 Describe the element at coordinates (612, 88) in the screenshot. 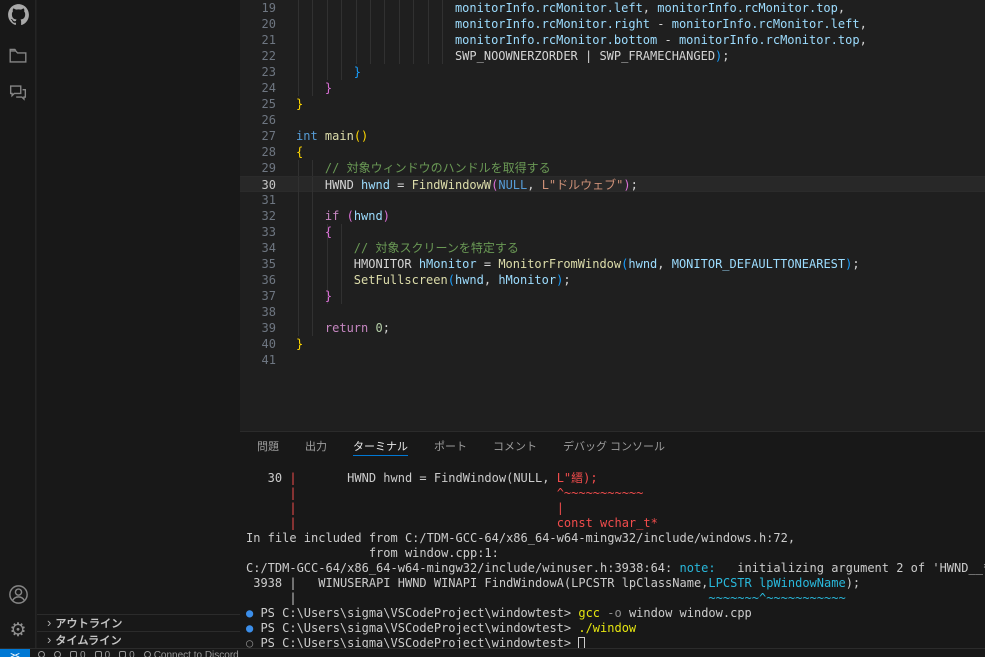

I see `code-line: 24 }` at that location.